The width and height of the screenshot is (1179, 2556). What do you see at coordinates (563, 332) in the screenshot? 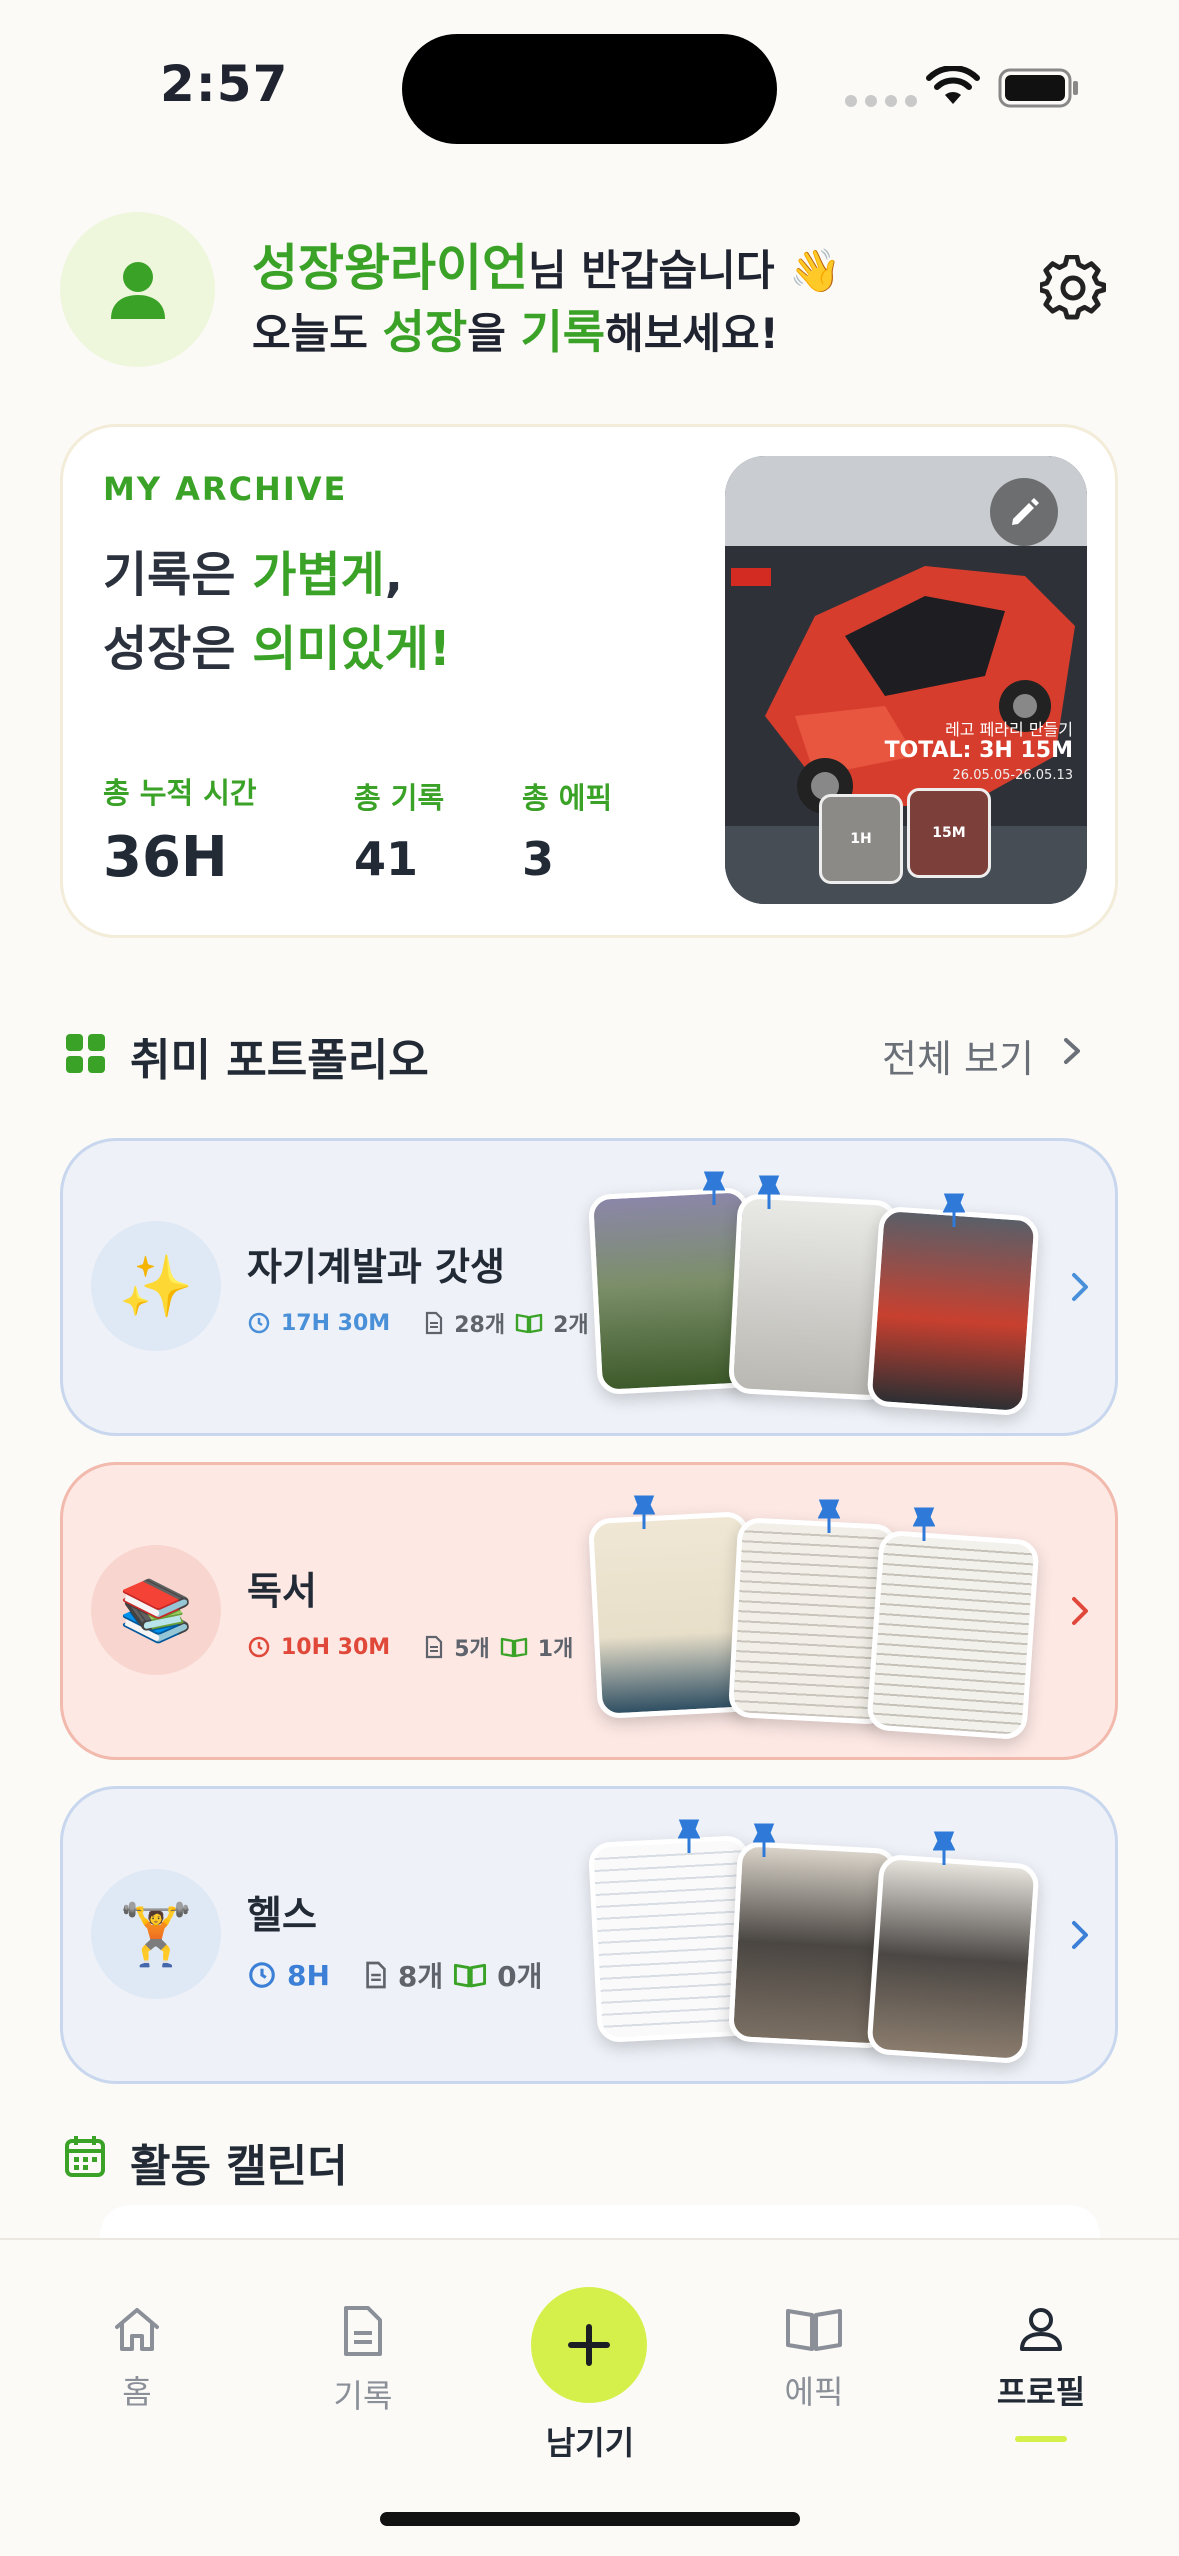
I see `greeting-highlight-record: 기록` at bounding box center [563, 332].